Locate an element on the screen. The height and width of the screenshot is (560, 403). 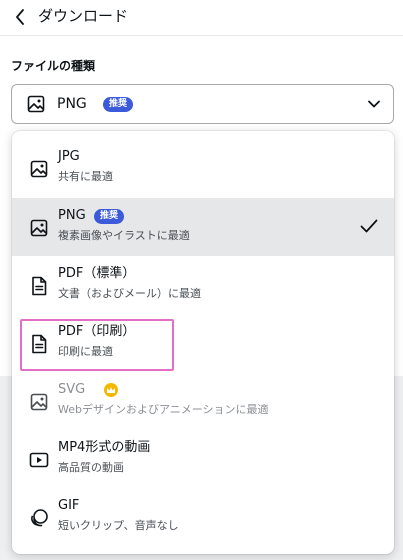
option-title: PDF（印刷） is located at coordinates (97, 331).